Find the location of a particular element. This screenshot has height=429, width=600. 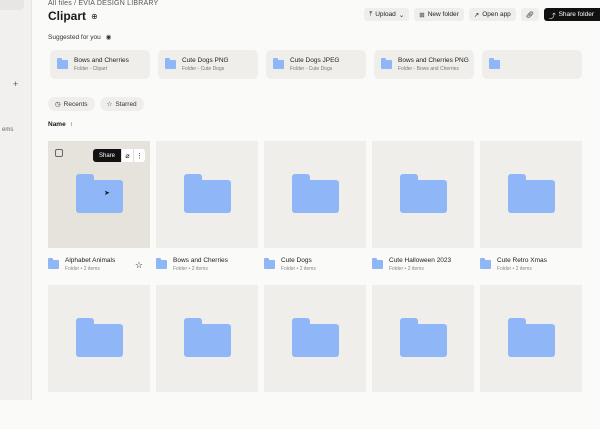

sidebar: + ems is located at coordinates (16, 200).